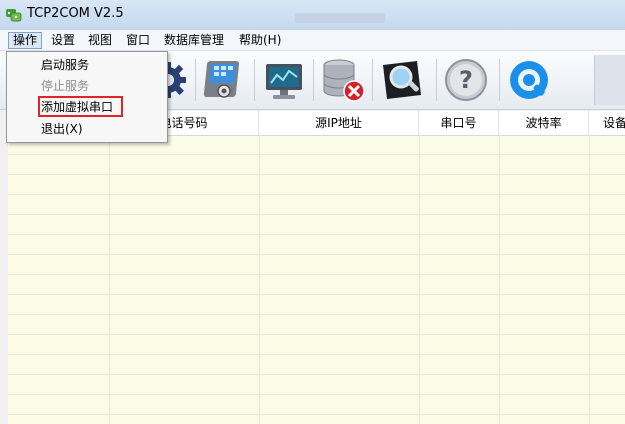  Describe the element at coordinates (340, 18) in the screenshot. I see `title-ghost` at that location.